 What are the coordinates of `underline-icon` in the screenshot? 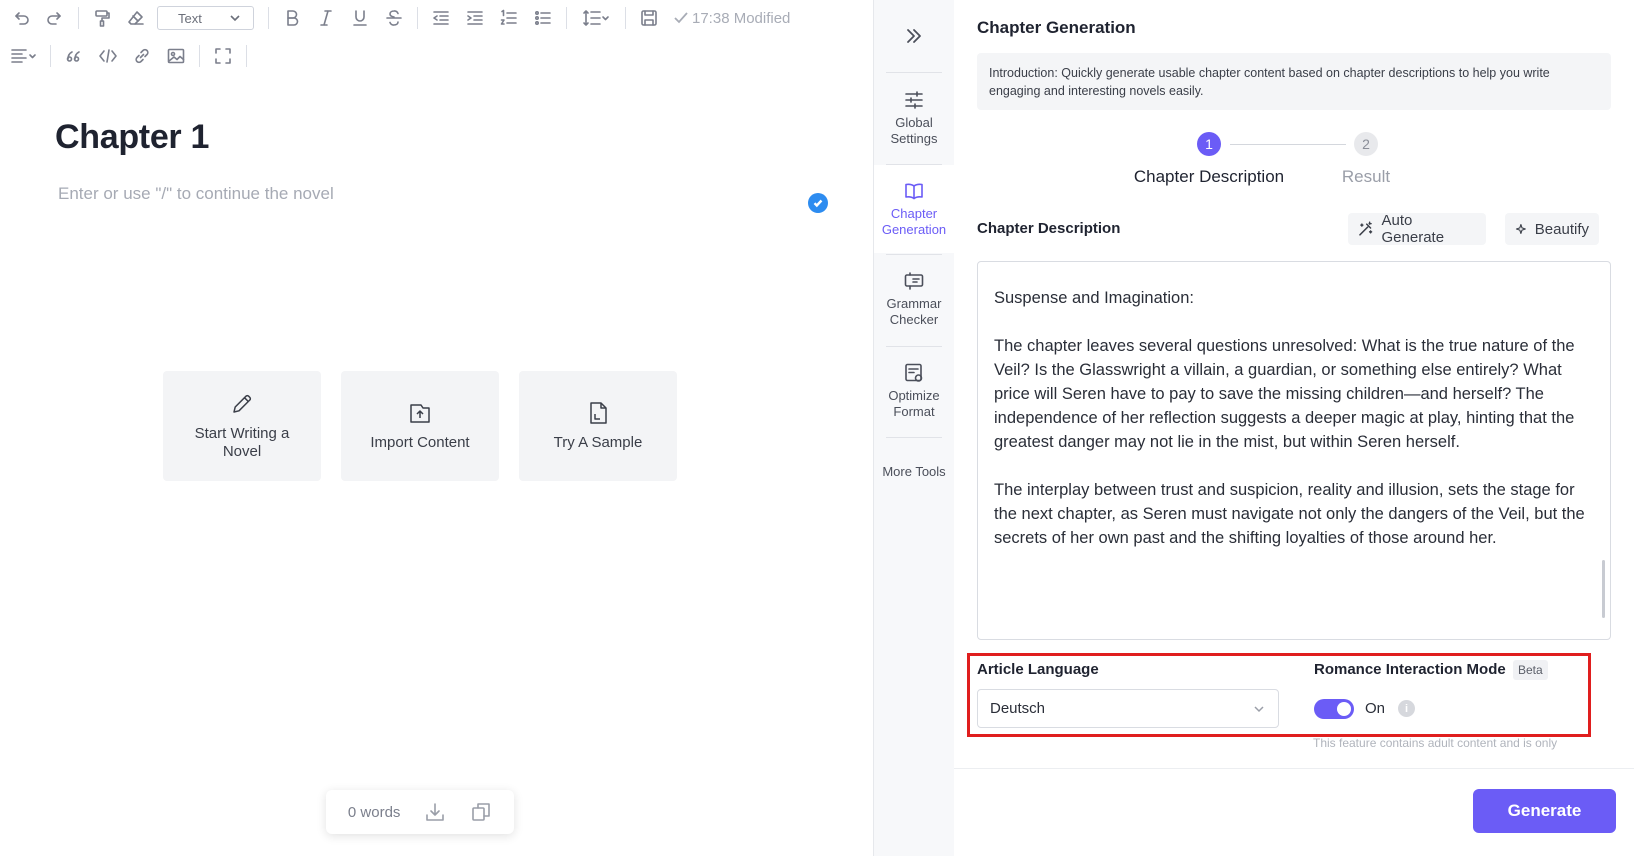 It's located at (360, 18).